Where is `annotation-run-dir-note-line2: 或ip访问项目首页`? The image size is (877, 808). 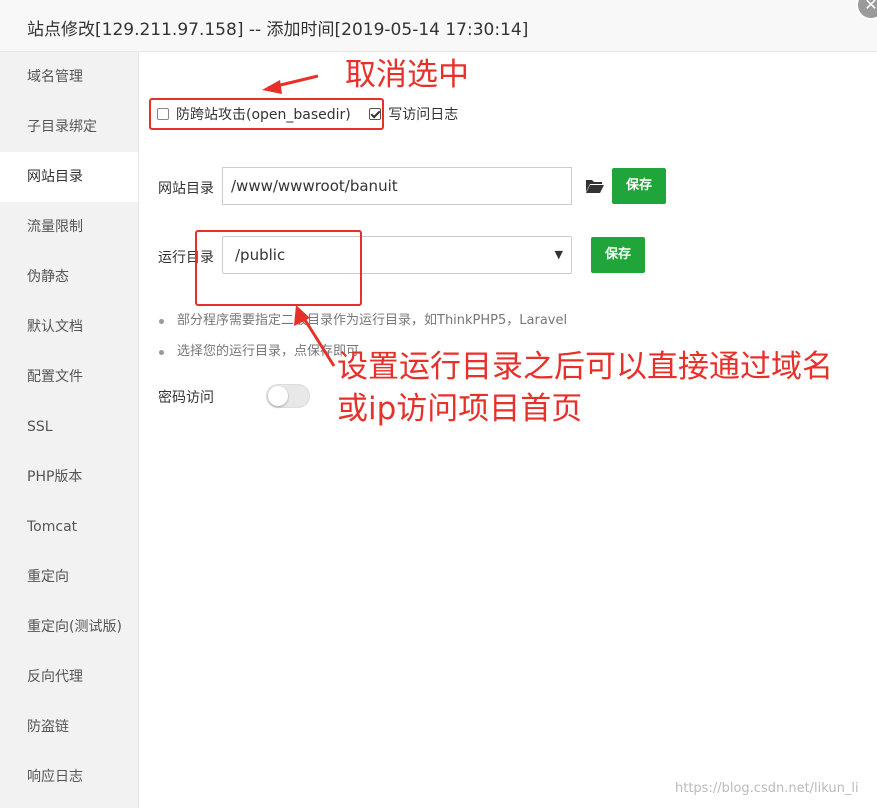
annotation-run-dir-note-line2: 或ip访问项目首页 is located at coordinates (460, 409).